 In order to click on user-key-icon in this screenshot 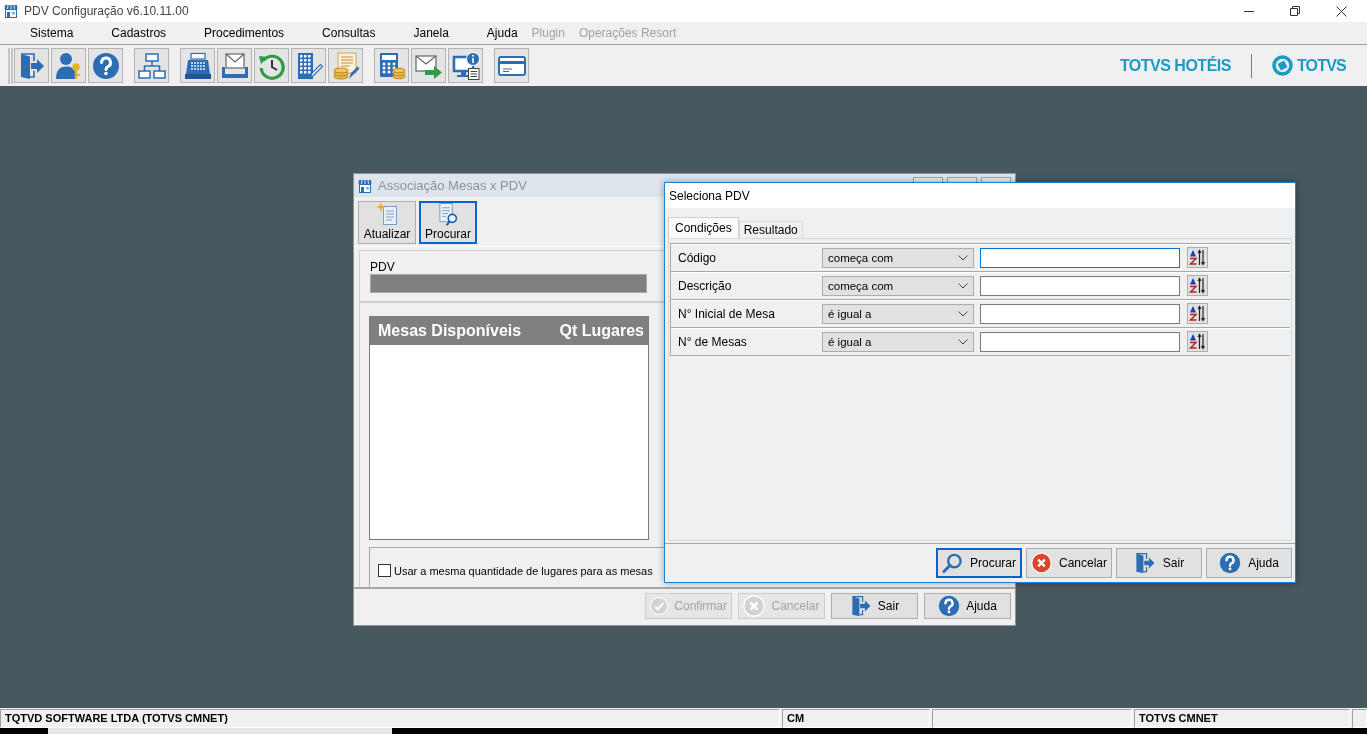, I will do `click(68, 65)`.